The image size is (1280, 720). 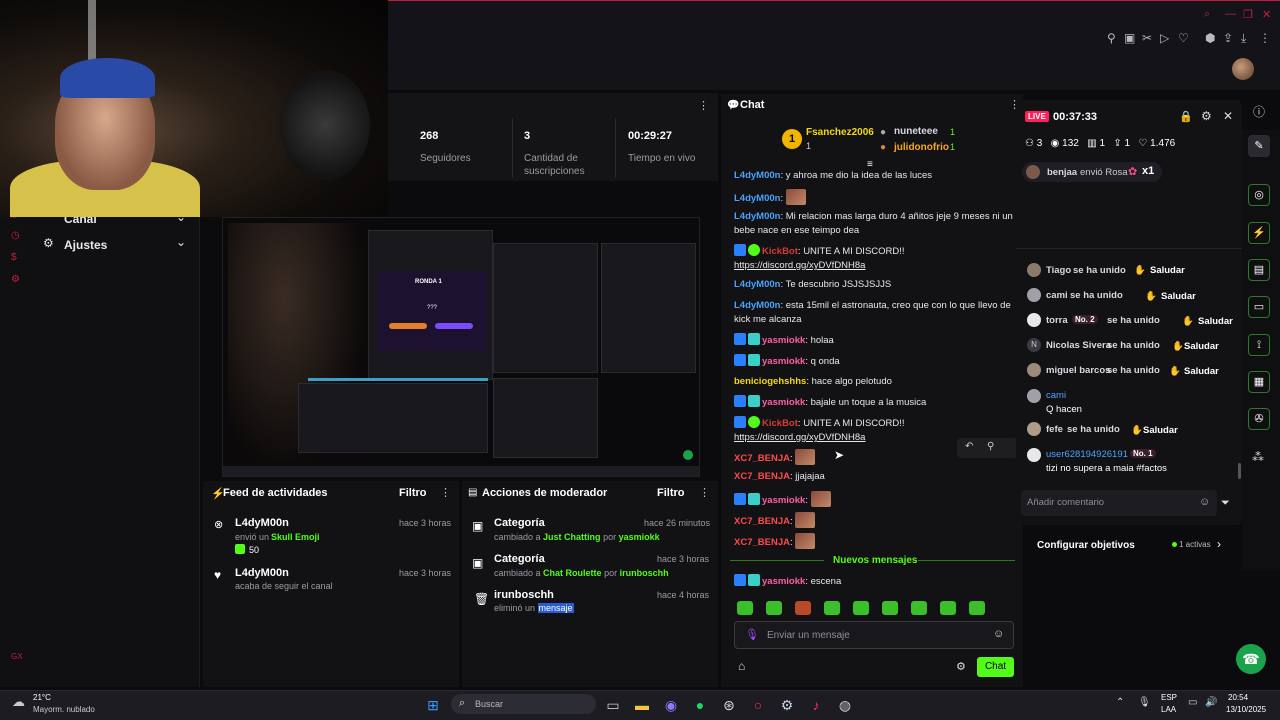 What do you see at coordinates (523, 704) in the screenshot?
I see `taskbar-search: ⌕ Buscar` at bounding box center [523, 704].